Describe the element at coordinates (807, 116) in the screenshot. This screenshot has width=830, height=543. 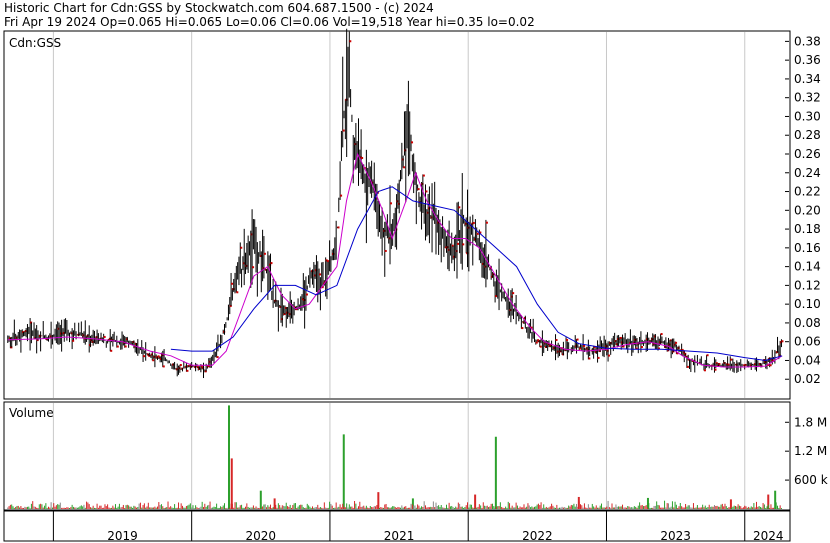
I see `y-tick-label: 0.30` at that location.